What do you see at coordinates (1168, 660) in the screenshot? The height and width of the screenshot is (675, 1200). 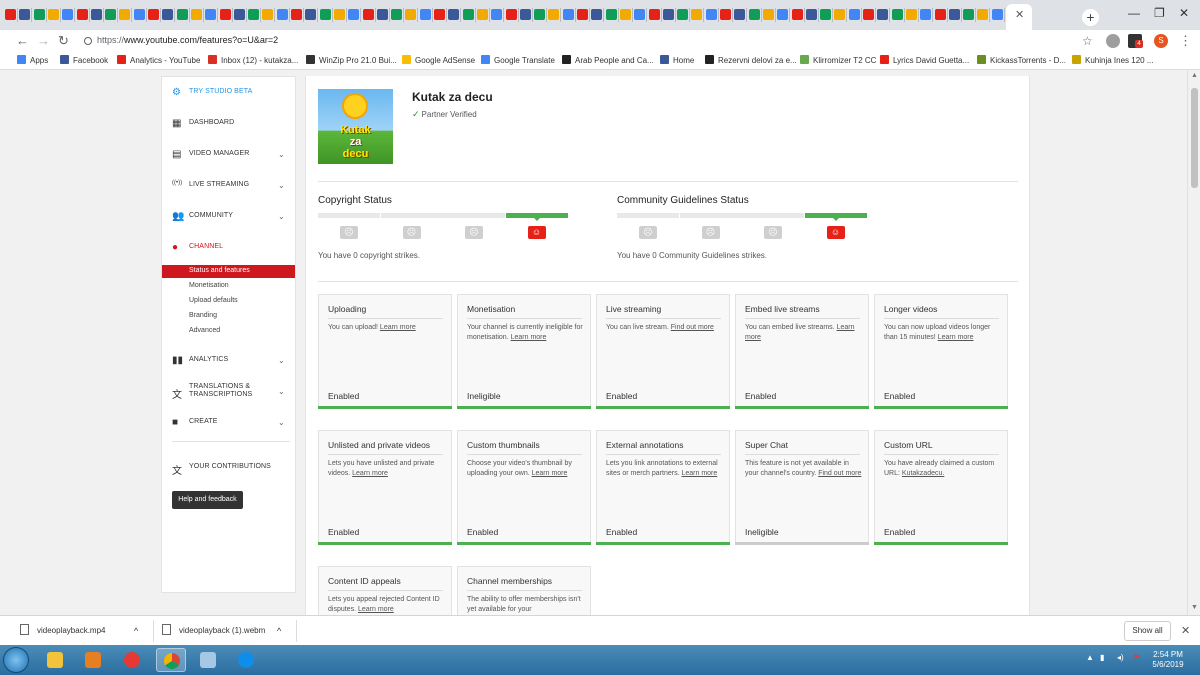 I see `taskbar-clock: 2:54 PM 5/6/2019` at bounding box center [1168, 660].